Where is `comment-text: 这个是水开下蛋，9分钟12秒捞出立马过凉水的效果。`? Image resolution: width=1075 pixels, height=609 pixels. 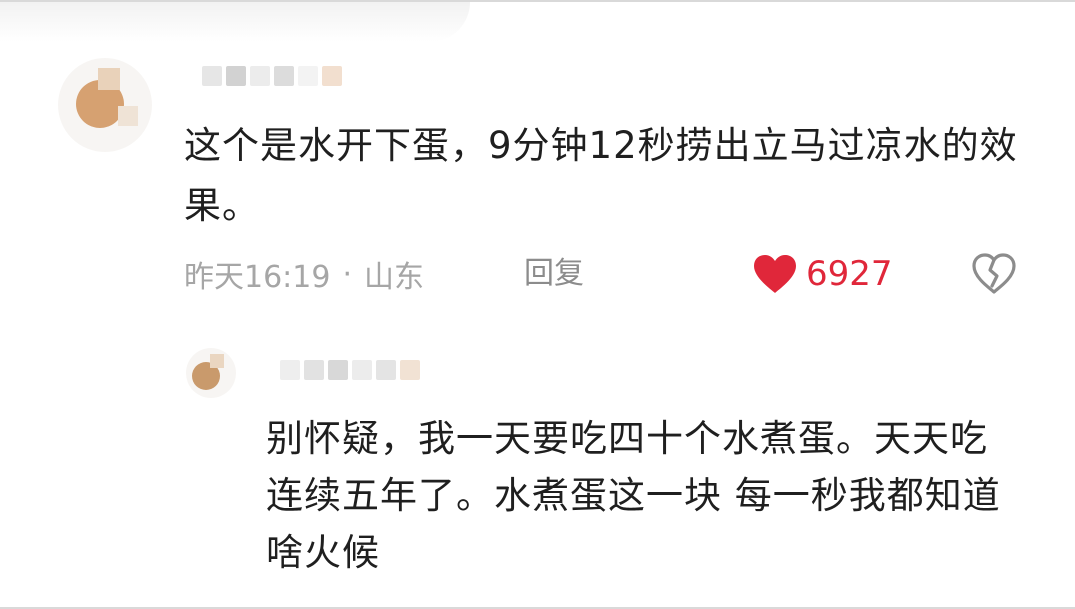 comment-text: 这个是水开下蛋，9分钟12秒捞出立马过凉水的效果。 is located at coordinates (601, 175).